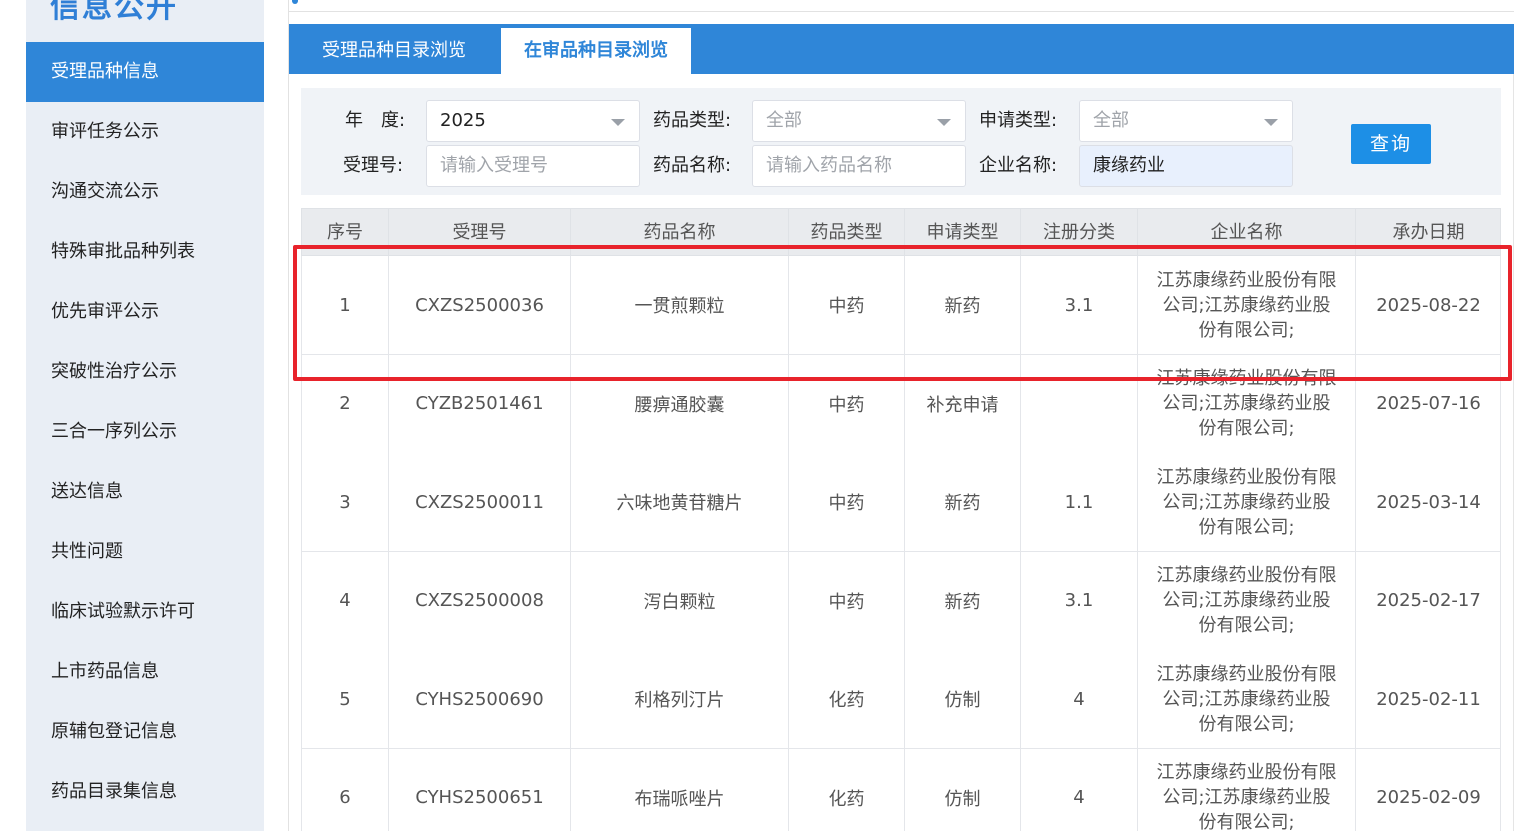  Describe the element at coordinates (375, 120) in the screenshot. I see `year-label: 年 度:` at that location.